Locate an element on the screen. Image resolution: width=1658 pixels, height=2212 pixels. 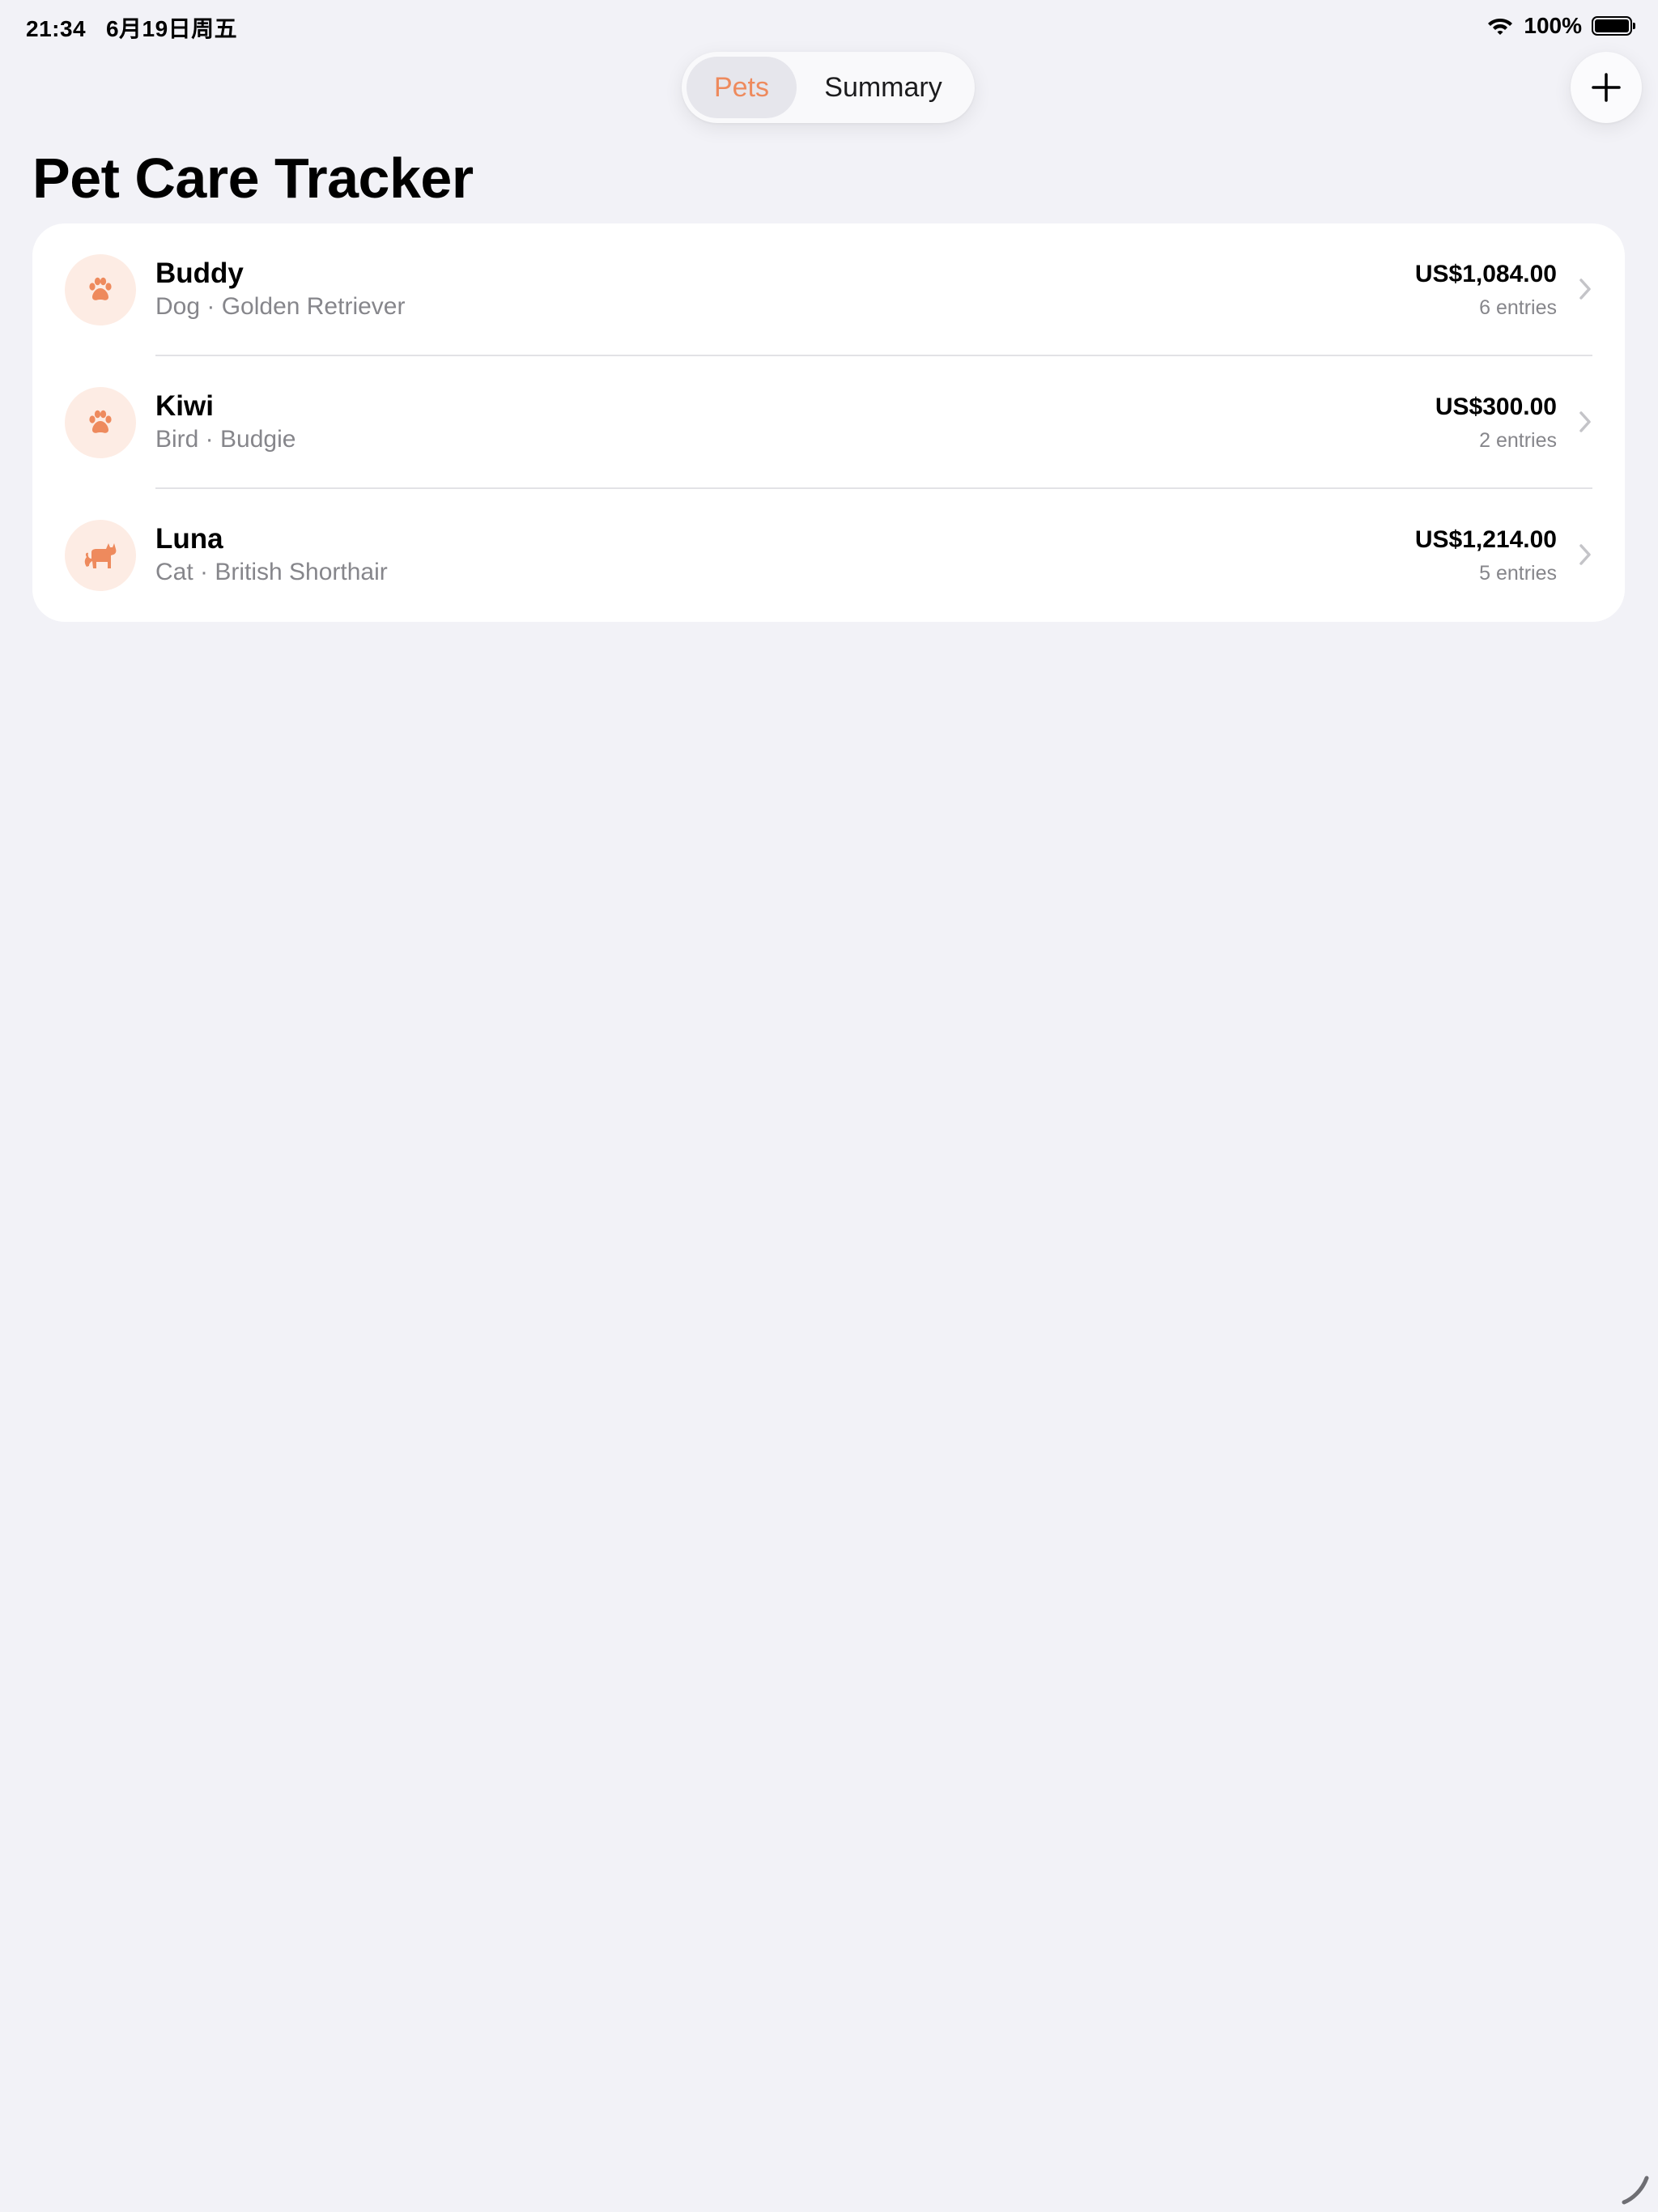
page-title: Pet Care Tracker is located at coordinates (253, 179).